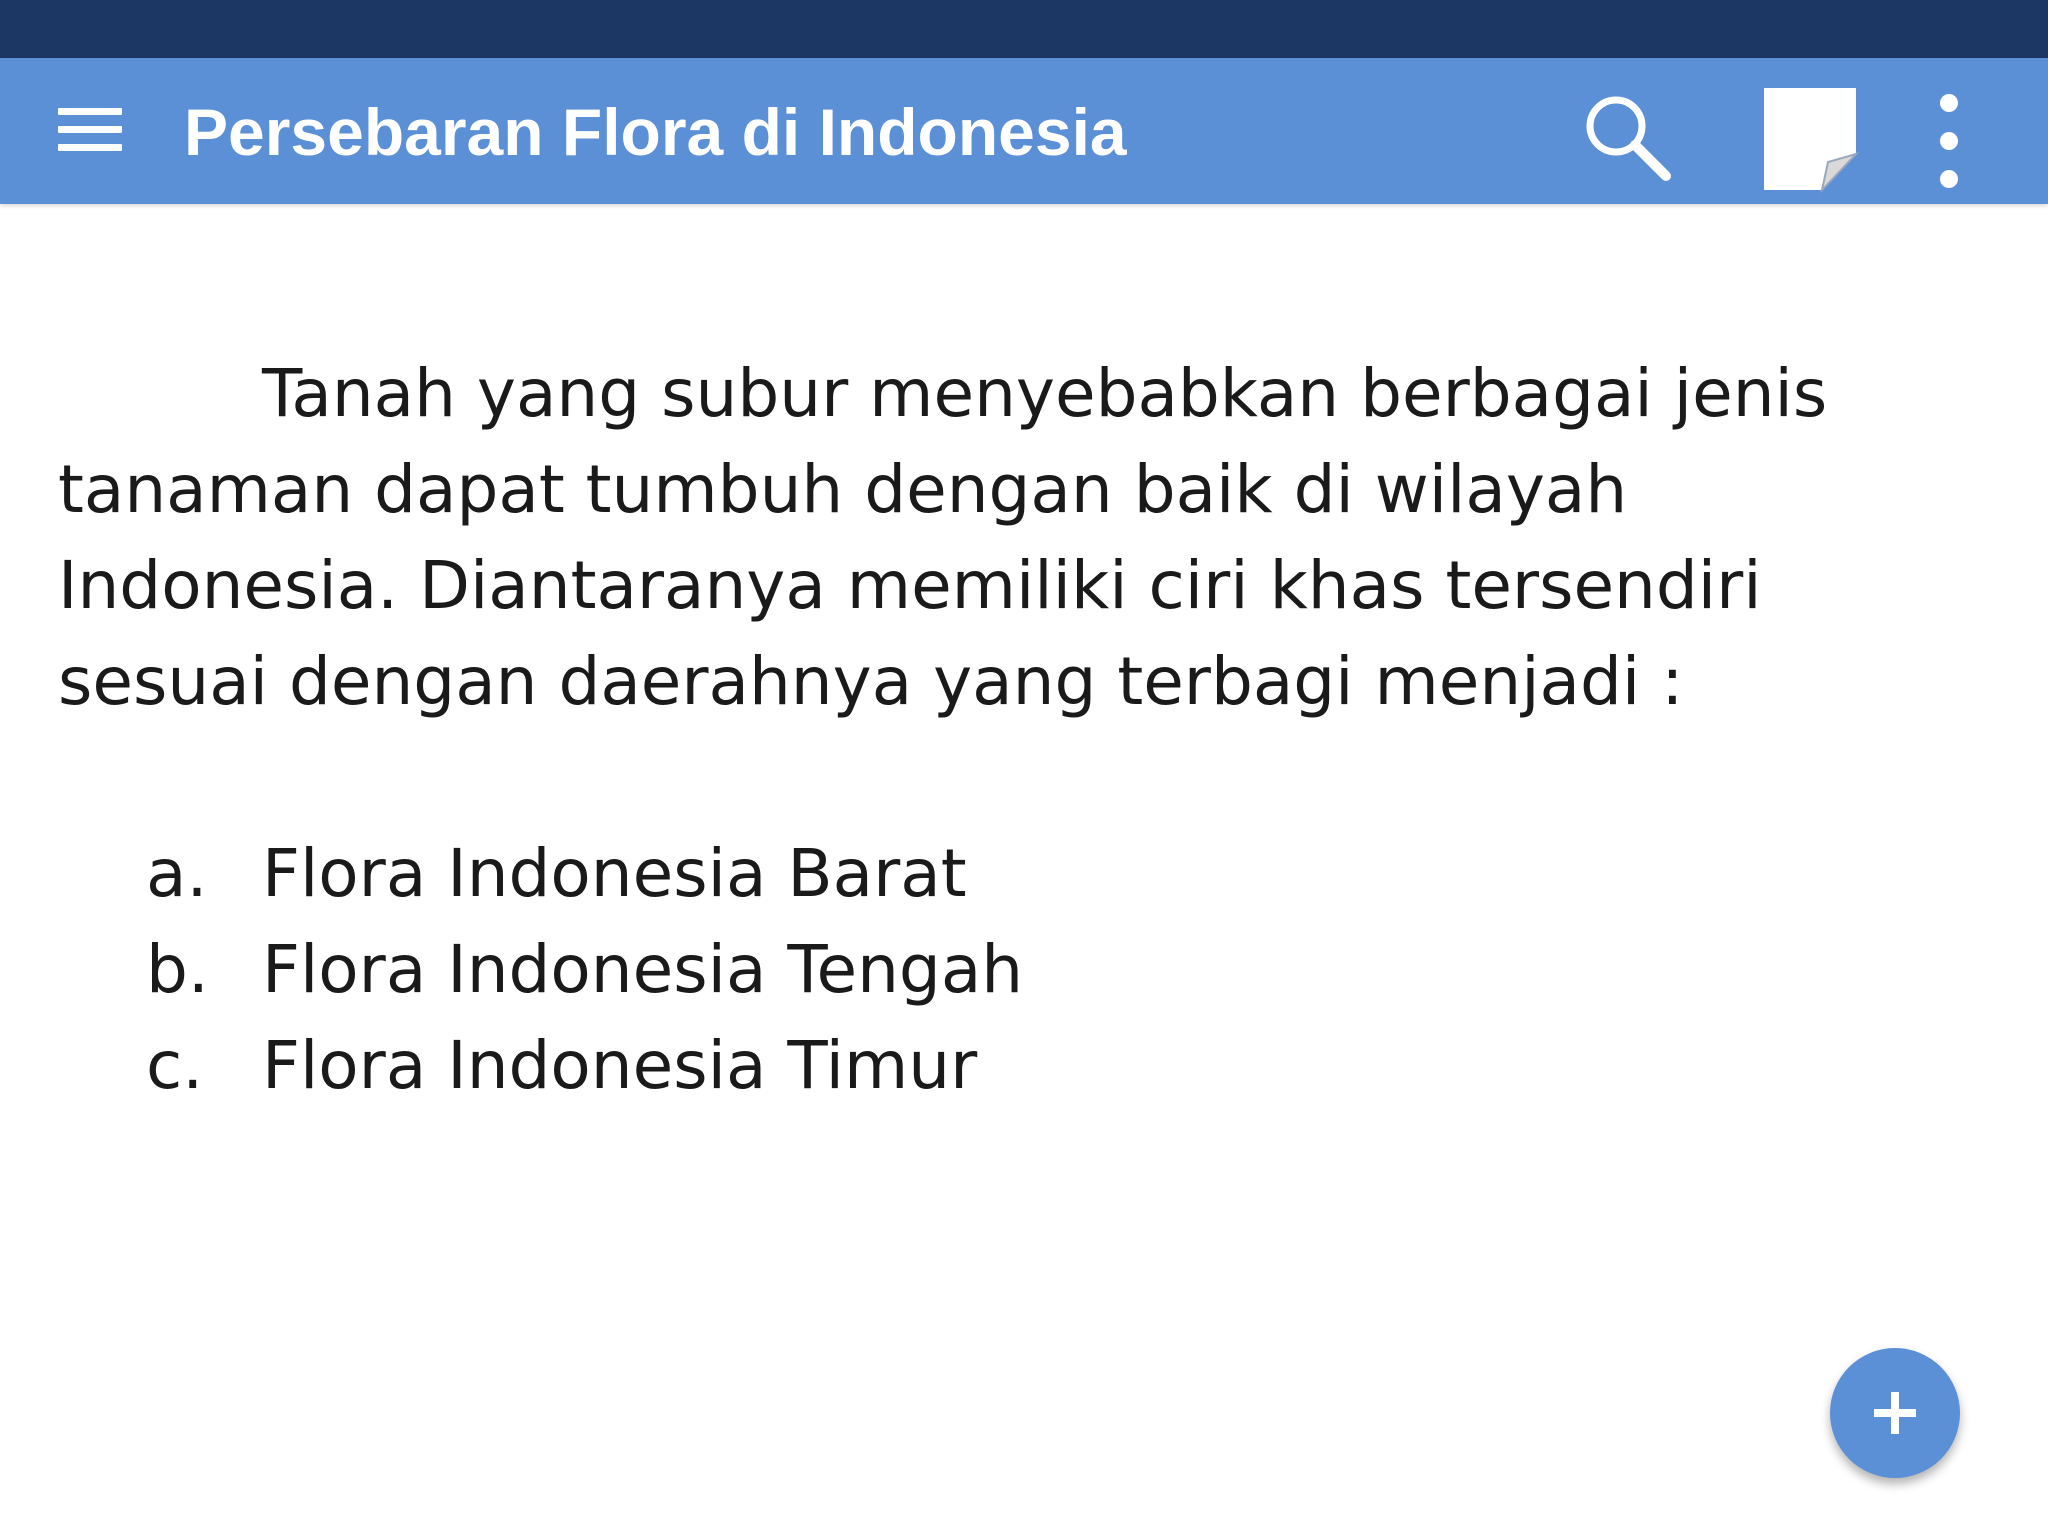 The image size is (2048, 1536). What do you see at coordinates (175, 1065) in the screenshot?
I see `list-marker: c.` at bounding box center [175, 1065].